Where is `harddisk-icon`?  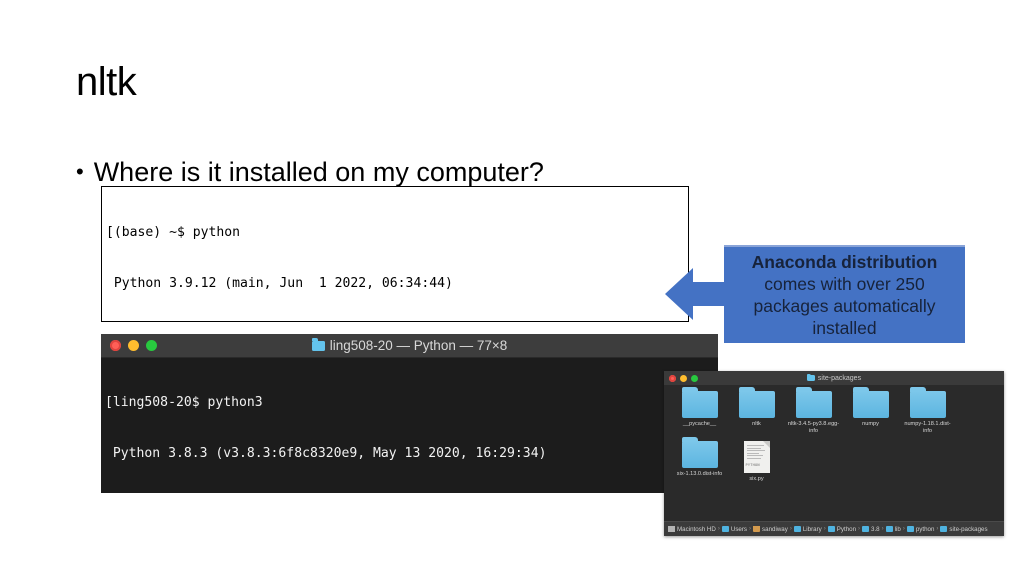 harddisk-icon is located at coordinates (671, 529).